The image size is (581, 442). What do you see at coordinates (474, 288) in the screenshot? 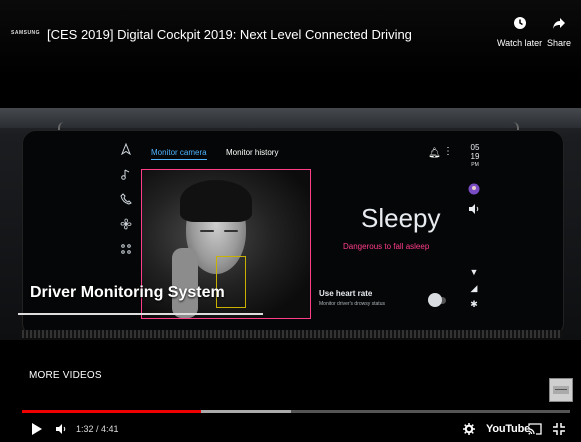
I see `signal-bars-icon: ◢` at bounding box center [474, 288].